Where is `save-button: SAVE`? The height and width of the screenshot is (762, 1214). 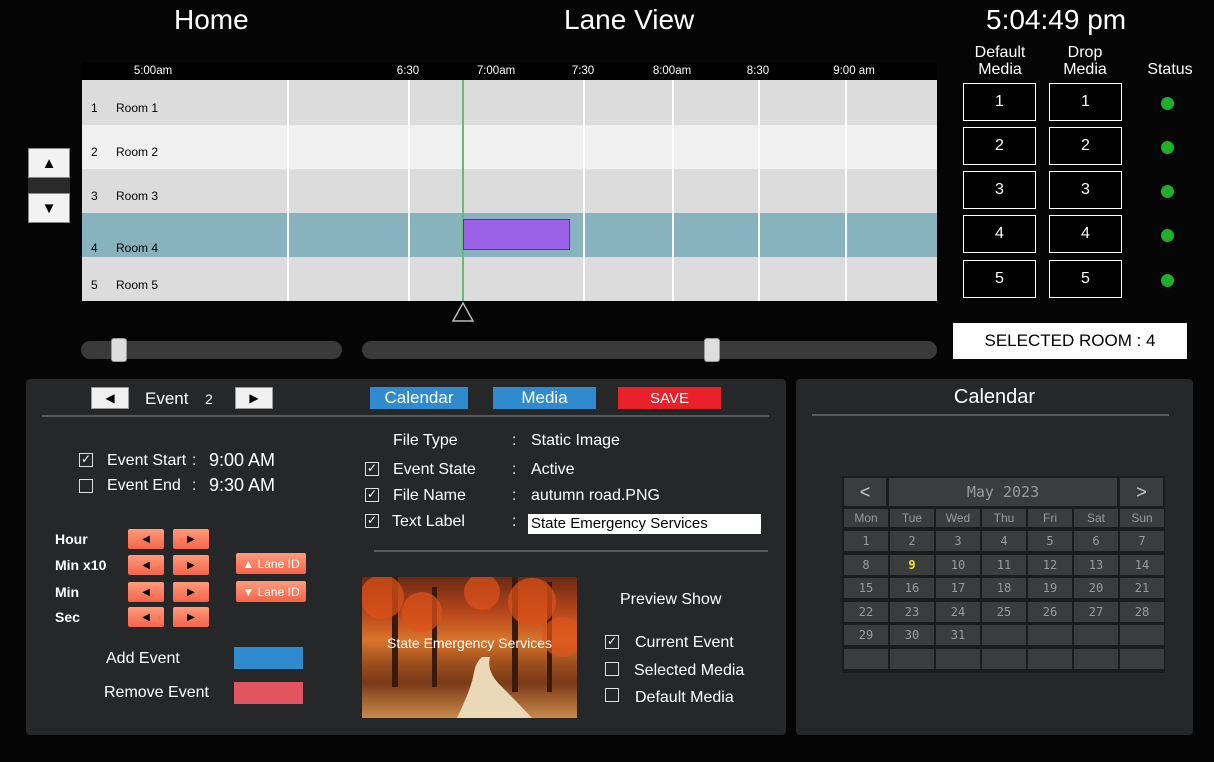 save-button: SAVE is located at coordinates (669, 398).